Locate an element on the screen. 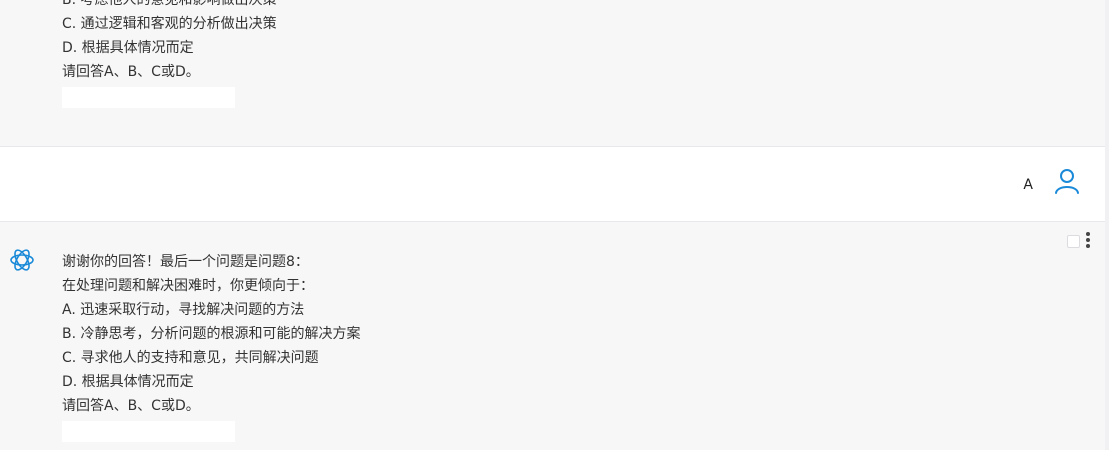 The height and width of the screenshot is (450, 1109). message-line: B. 冷静思考，分析问题的根源和可能的解决方案 is located at coordinates (211, 334).